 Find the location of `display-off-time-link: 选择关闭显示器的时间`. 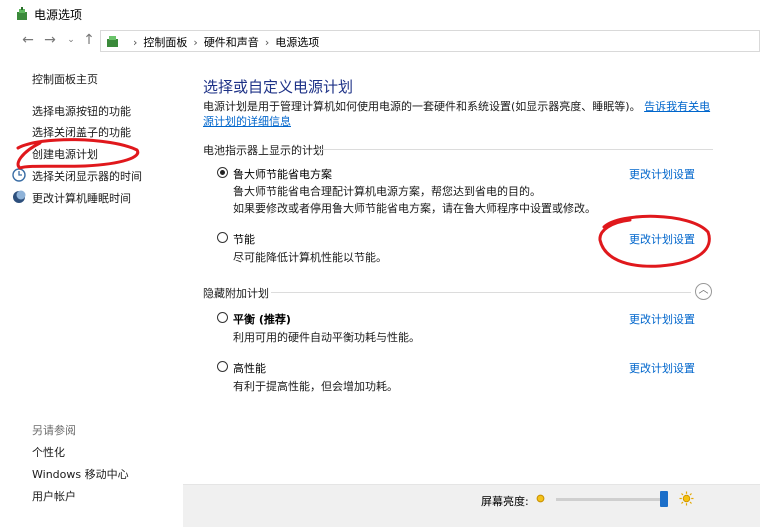

display-off-time-link: 选择关闭显示器的时间 is located at coordinates (87, 176).